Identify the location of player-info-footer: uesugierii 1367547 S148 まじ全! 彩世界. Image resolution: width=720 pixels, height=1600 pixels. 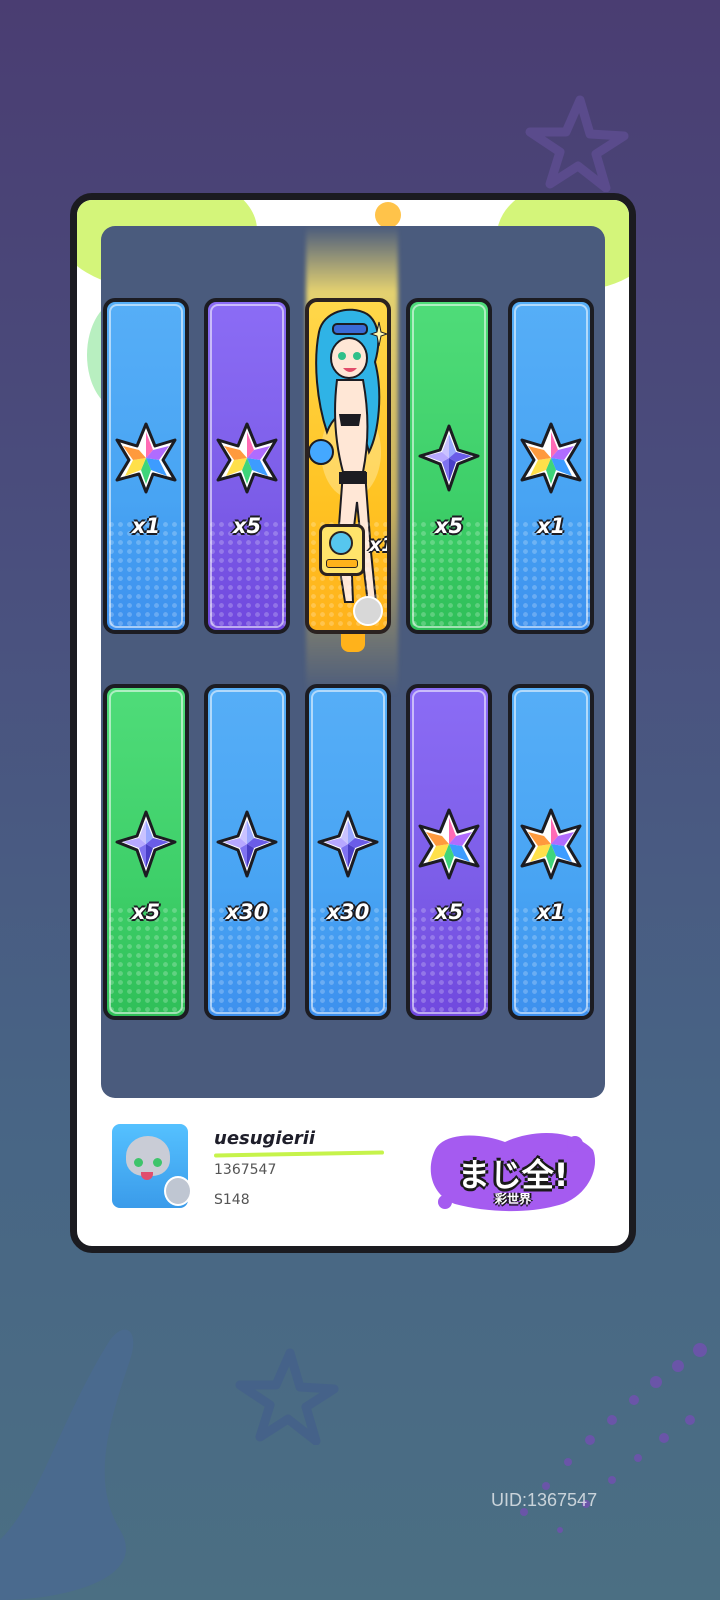
(353, 1174).